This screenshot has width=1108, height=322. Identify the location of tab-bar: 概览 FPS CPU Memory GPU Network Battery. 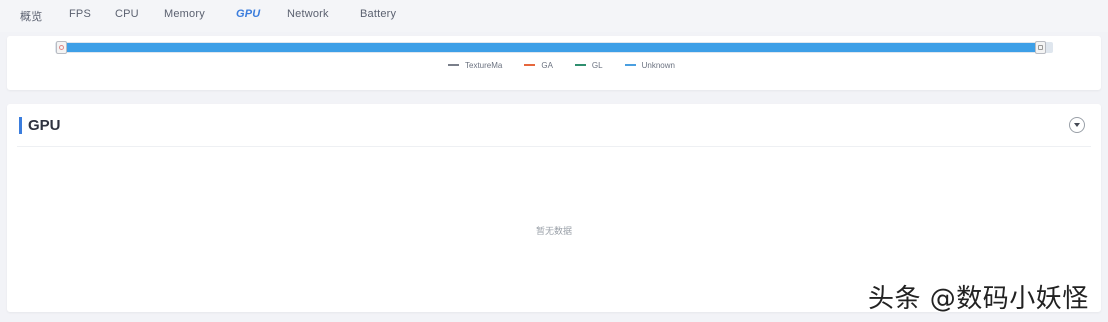
(554, 16).